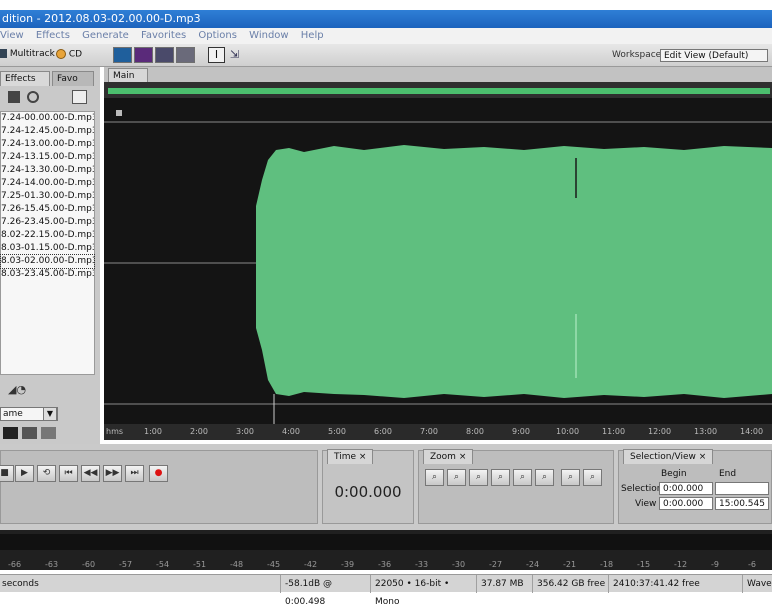  I want to click on end-header: End, so click(728, 474).